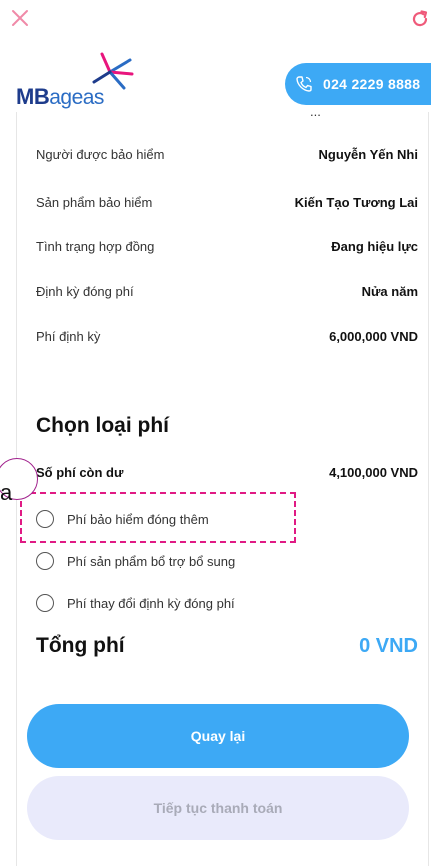  I want to click on back-button: Quay lại, so click(218, 736).